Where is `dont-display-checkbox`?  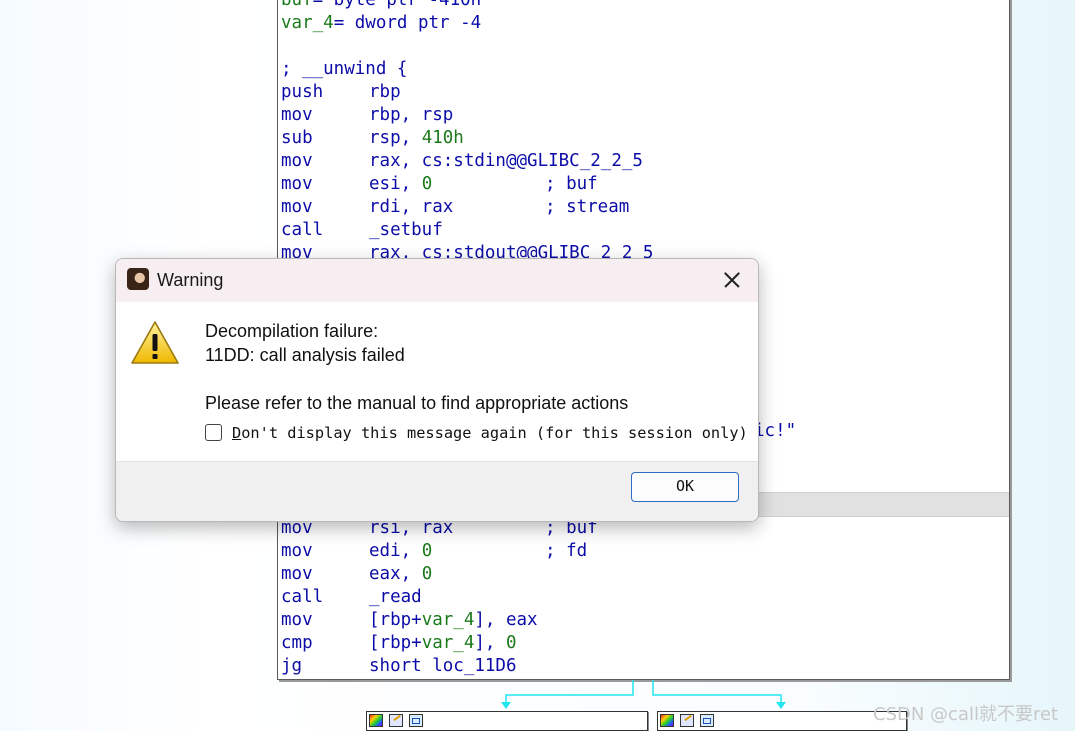
dont-display-checkbox is located at coordinates (213, 432).